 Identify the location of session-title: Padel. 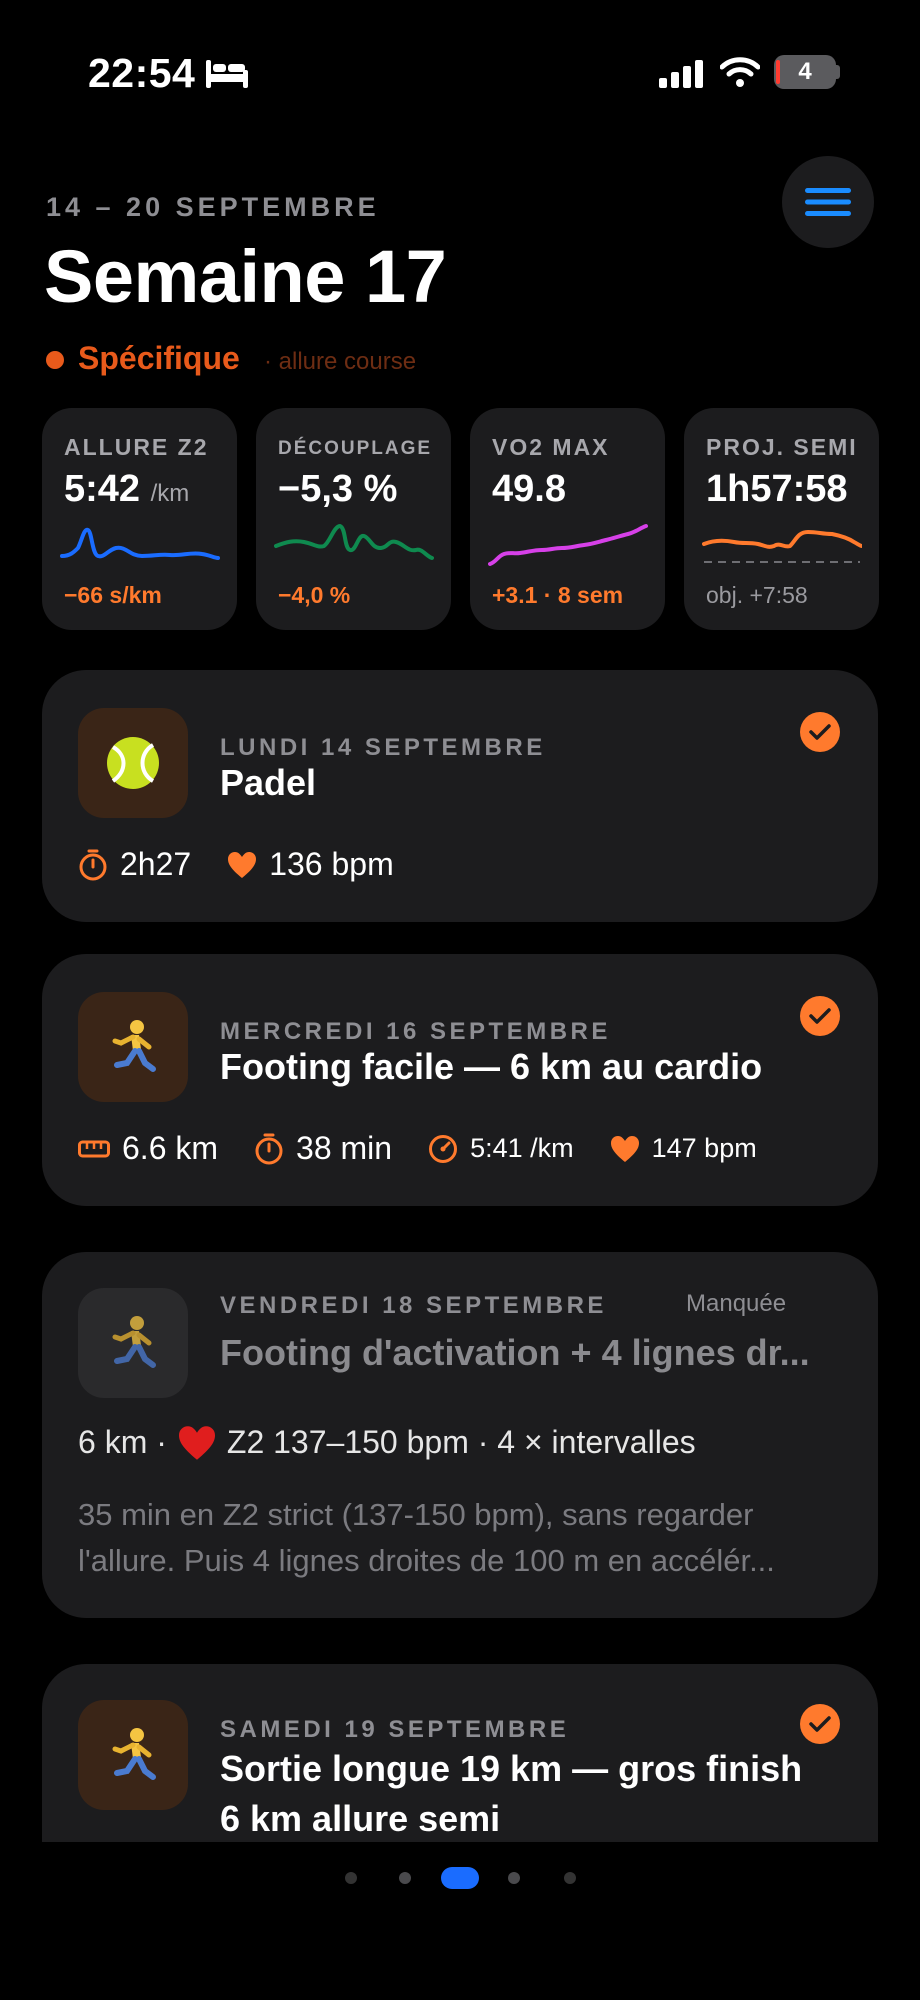
(268, 782).